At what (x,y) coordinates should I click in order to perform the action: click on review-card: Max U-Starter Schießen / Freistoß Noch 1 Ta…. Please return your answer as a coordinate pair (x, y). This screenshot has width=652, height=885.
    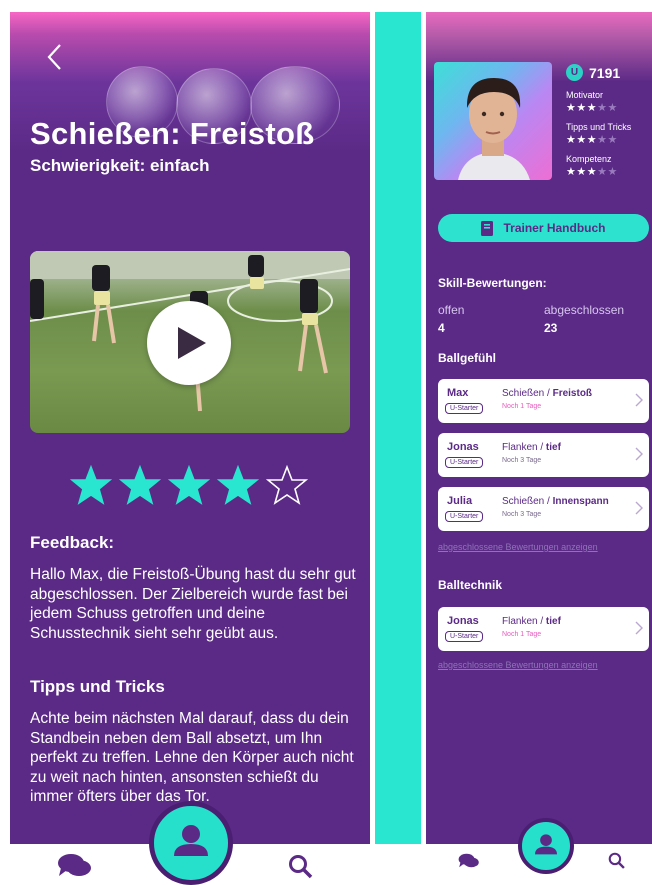
    Looking at the image, I should click on (543, 401).